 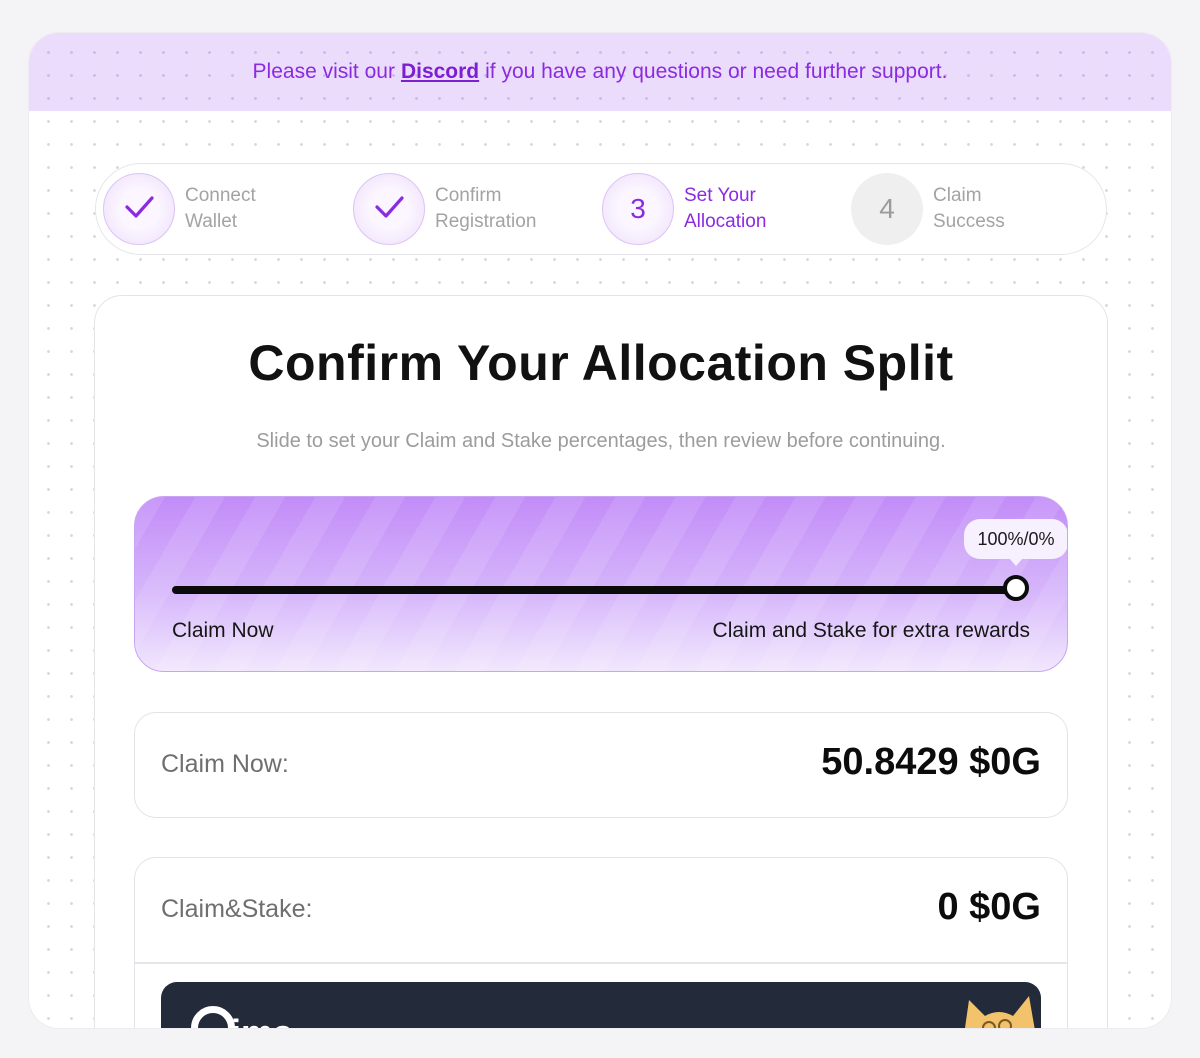 What do you see at coordinates (969, 208) in the screenshot?
I see `step-4-label: Claim Success` at bounding box center [969, 208].